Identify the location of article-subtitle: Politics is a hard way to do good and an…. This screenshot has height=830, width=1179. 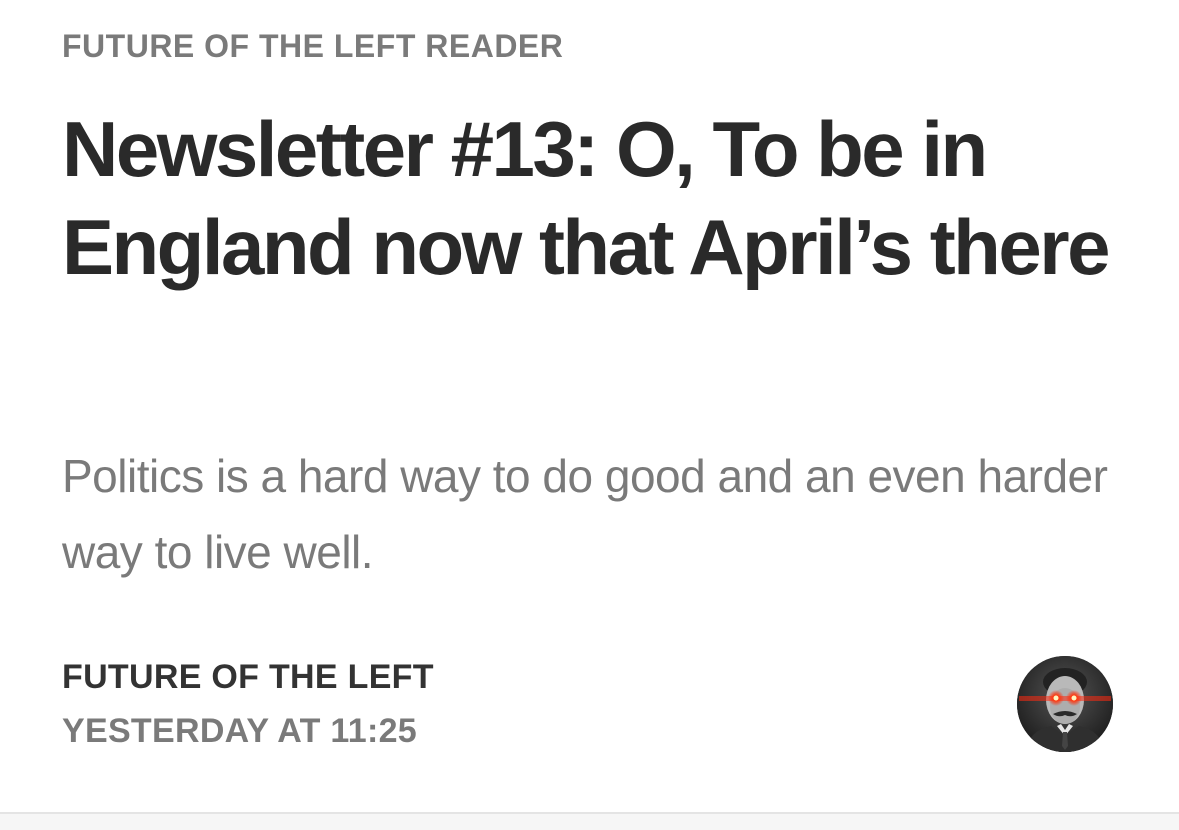
(585, 514).